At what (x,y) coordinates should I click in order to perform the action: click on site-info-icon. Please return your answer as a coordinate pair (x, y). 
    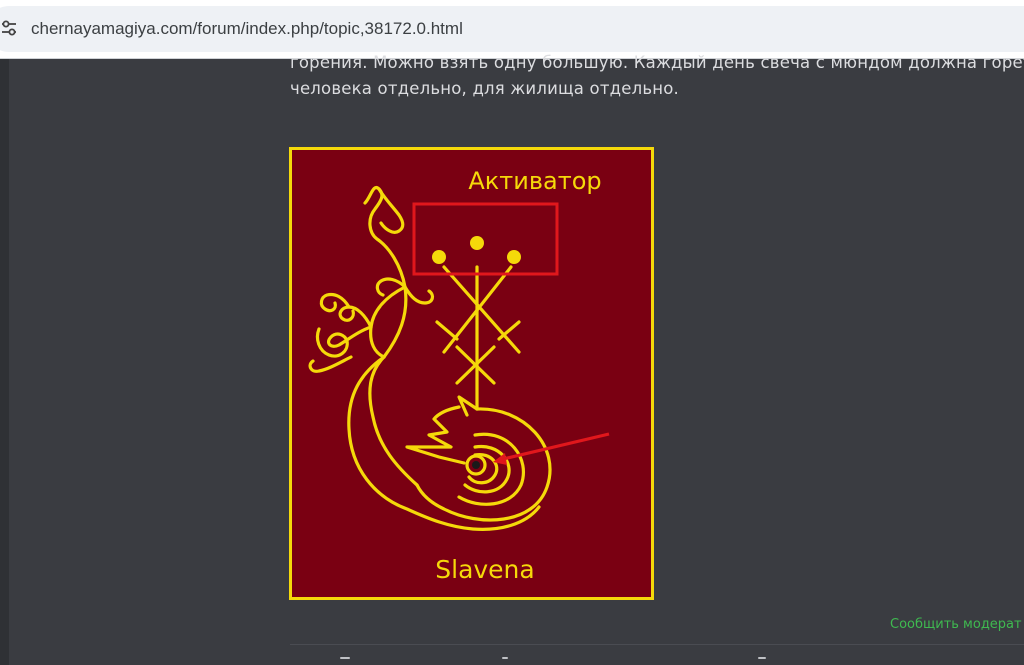
    Looking at the image, I should click on (11, 28).